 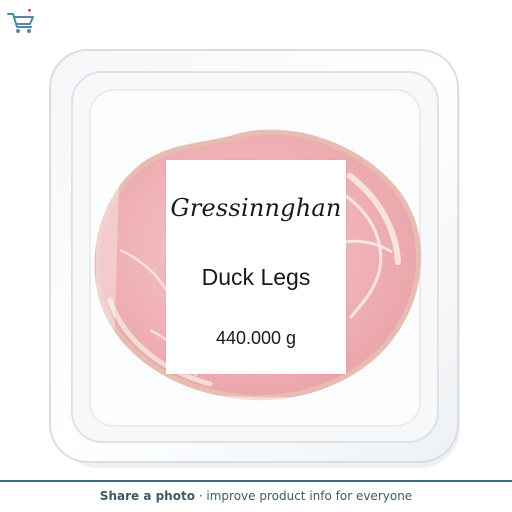 I want to click on product-weight: 440.000 g, so click(x=256, y=338).